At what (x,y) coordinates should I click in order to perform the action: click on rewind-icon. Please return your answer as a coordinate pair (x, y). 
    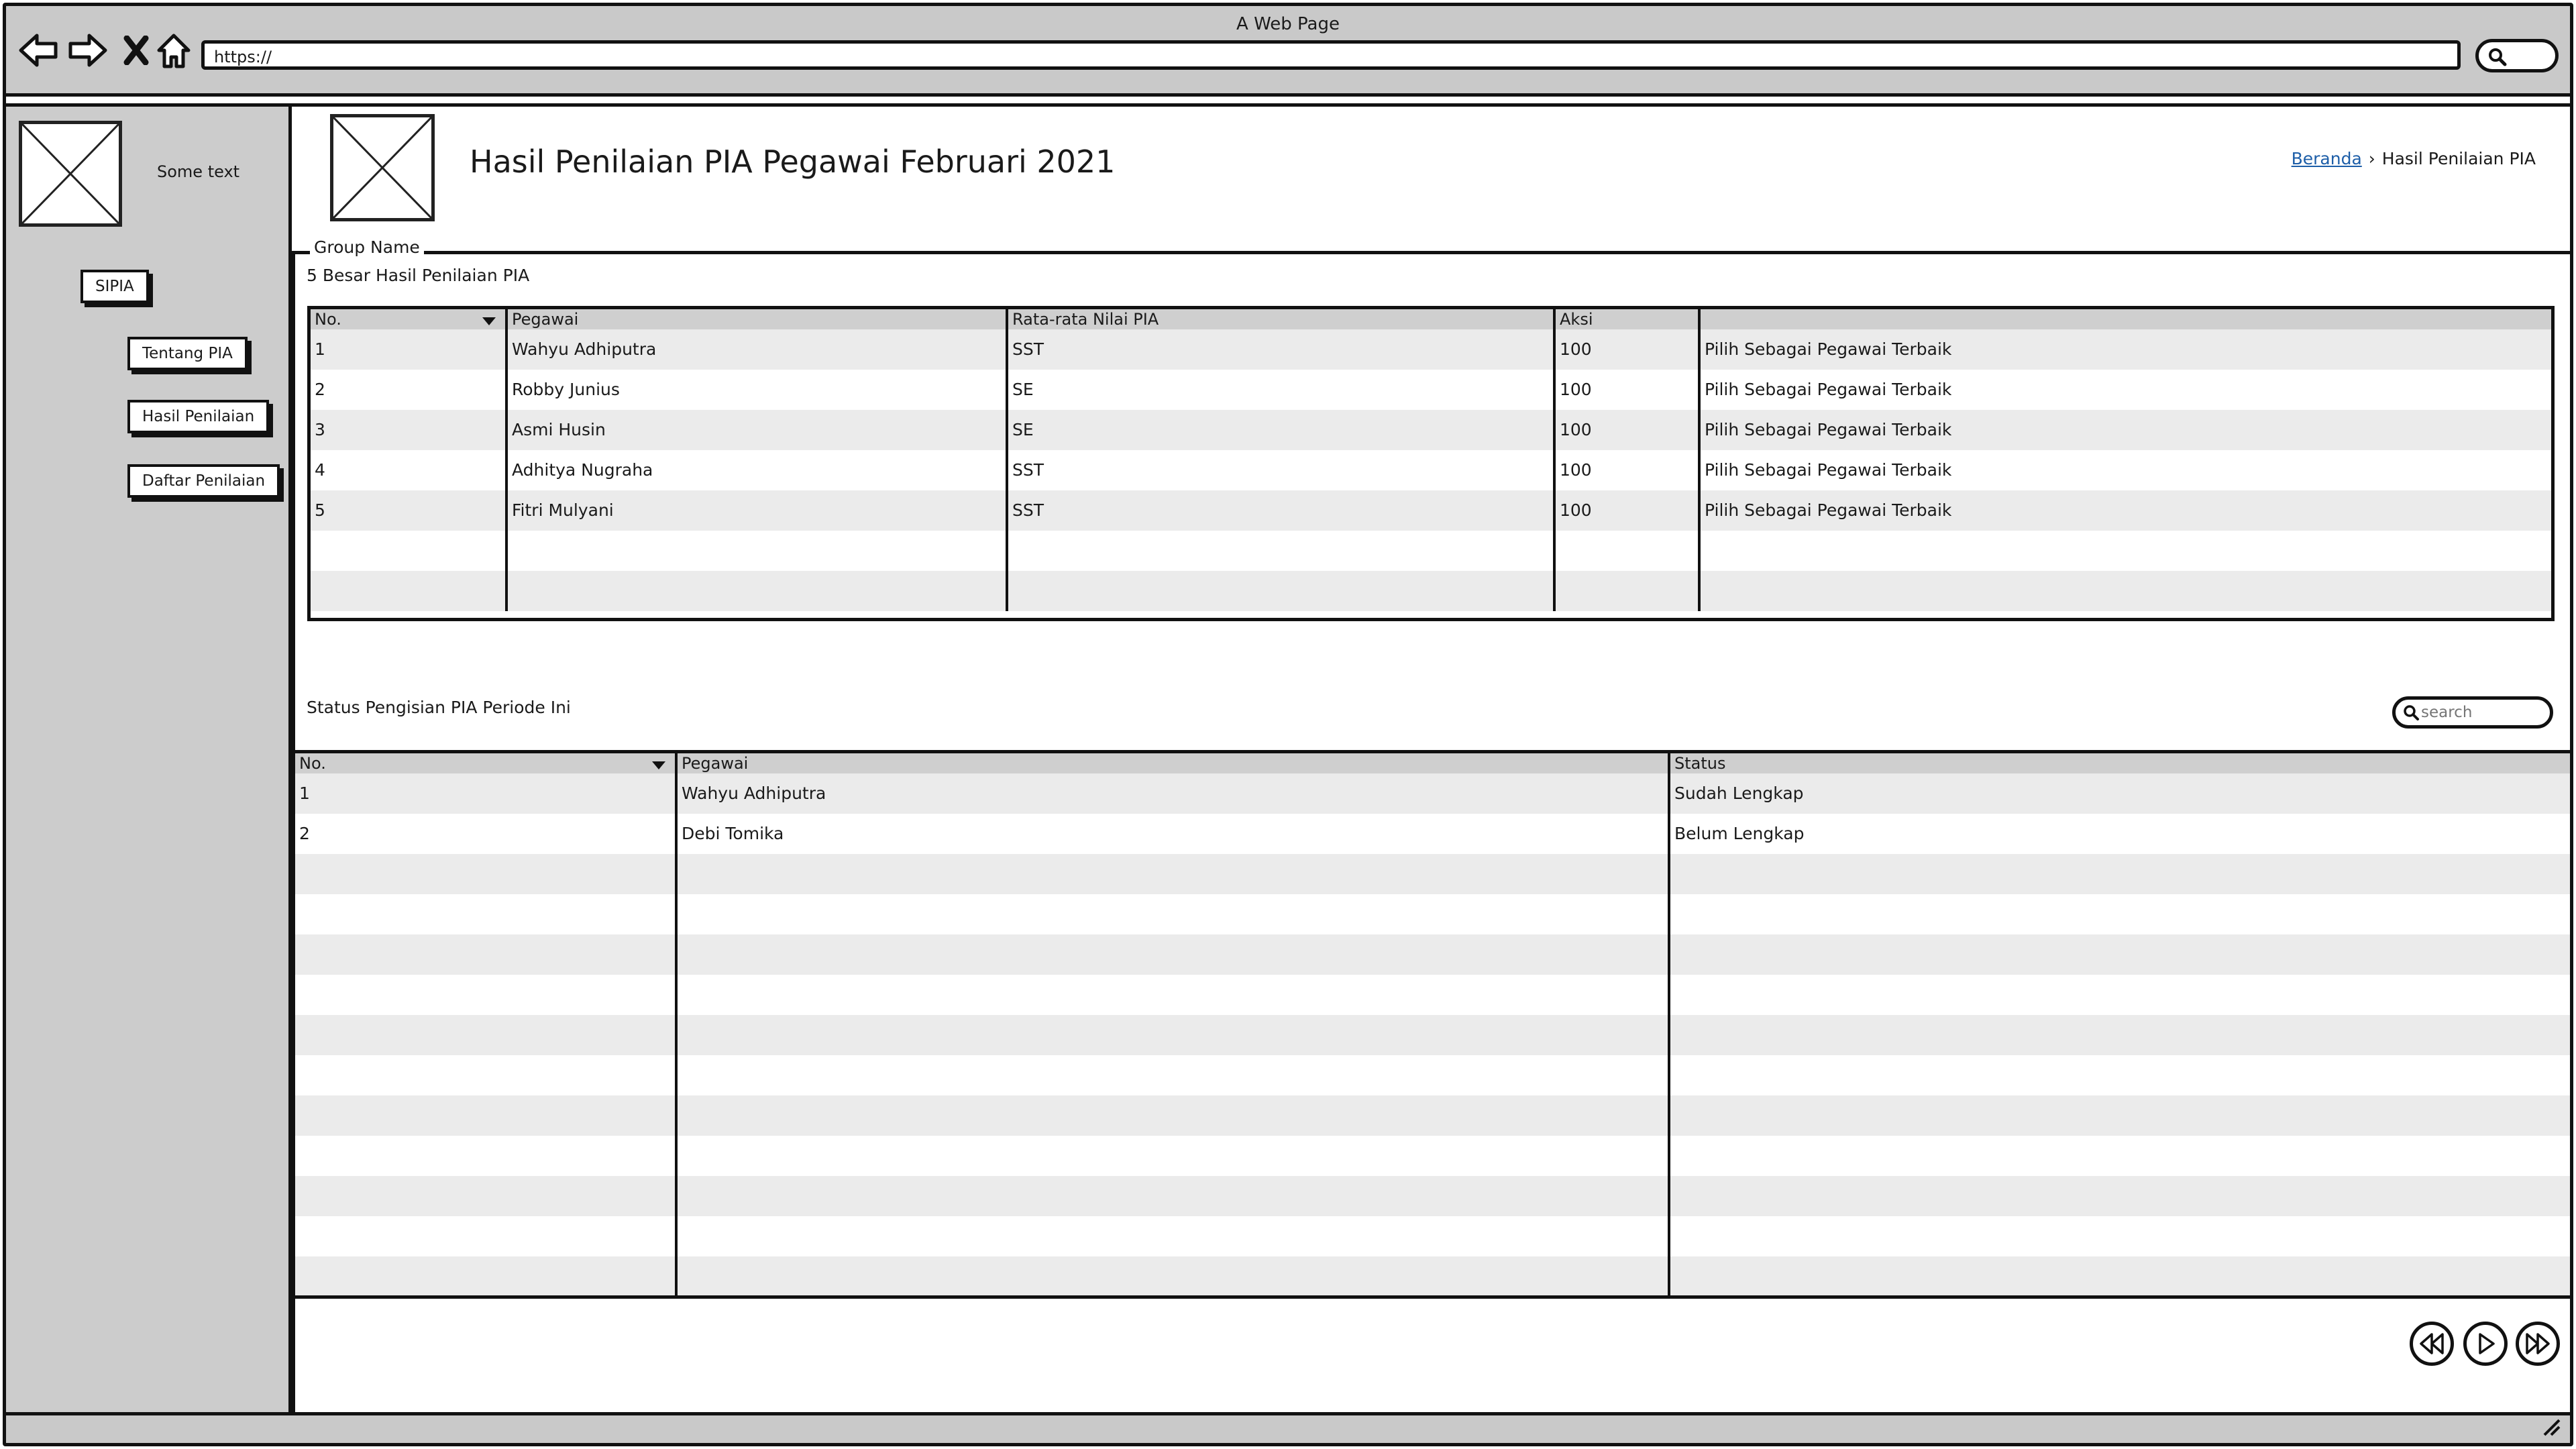
    Looking at the image, I should click on (2432, 1344).